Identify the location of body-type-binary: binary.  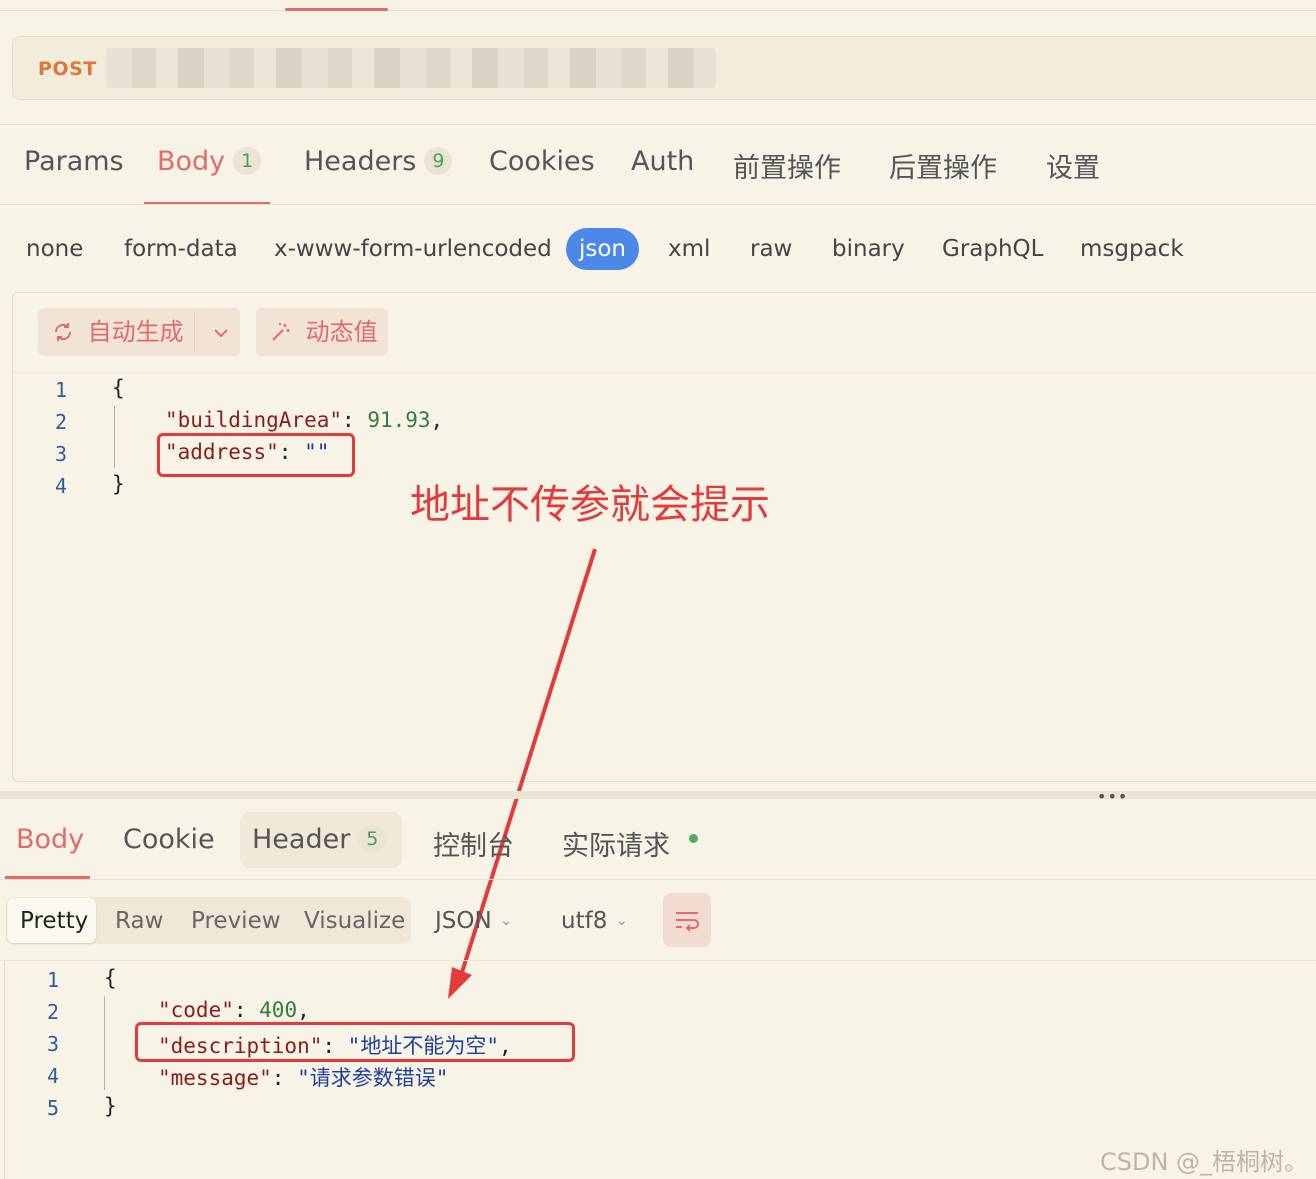
(868, 249).